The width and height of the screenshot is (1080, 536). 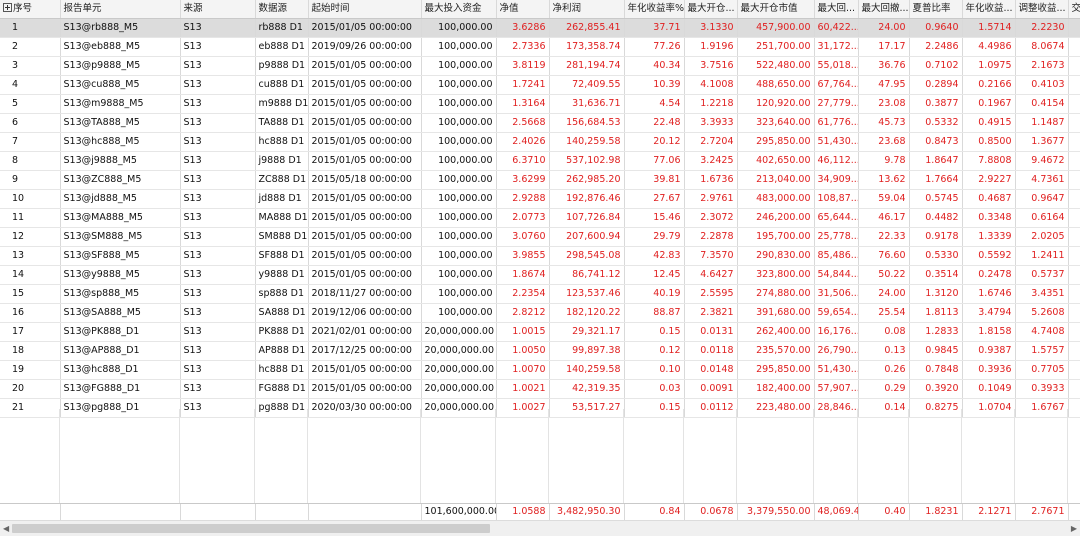 I want to click on table-cell: 86,741.12, so click(x=586, y=275).